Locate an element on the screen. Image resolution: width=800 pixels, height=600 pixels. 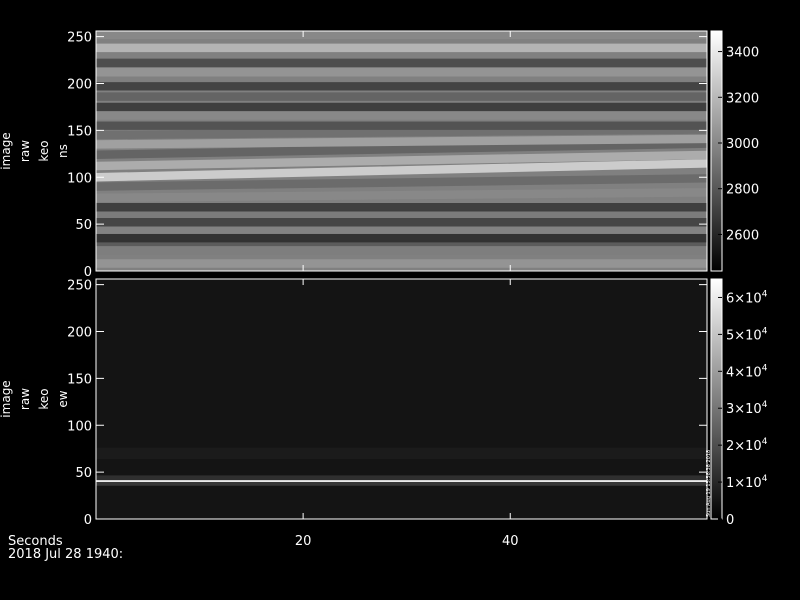
date-label: 2018 Jul 28 1940: is located at coordinates (65, 554).